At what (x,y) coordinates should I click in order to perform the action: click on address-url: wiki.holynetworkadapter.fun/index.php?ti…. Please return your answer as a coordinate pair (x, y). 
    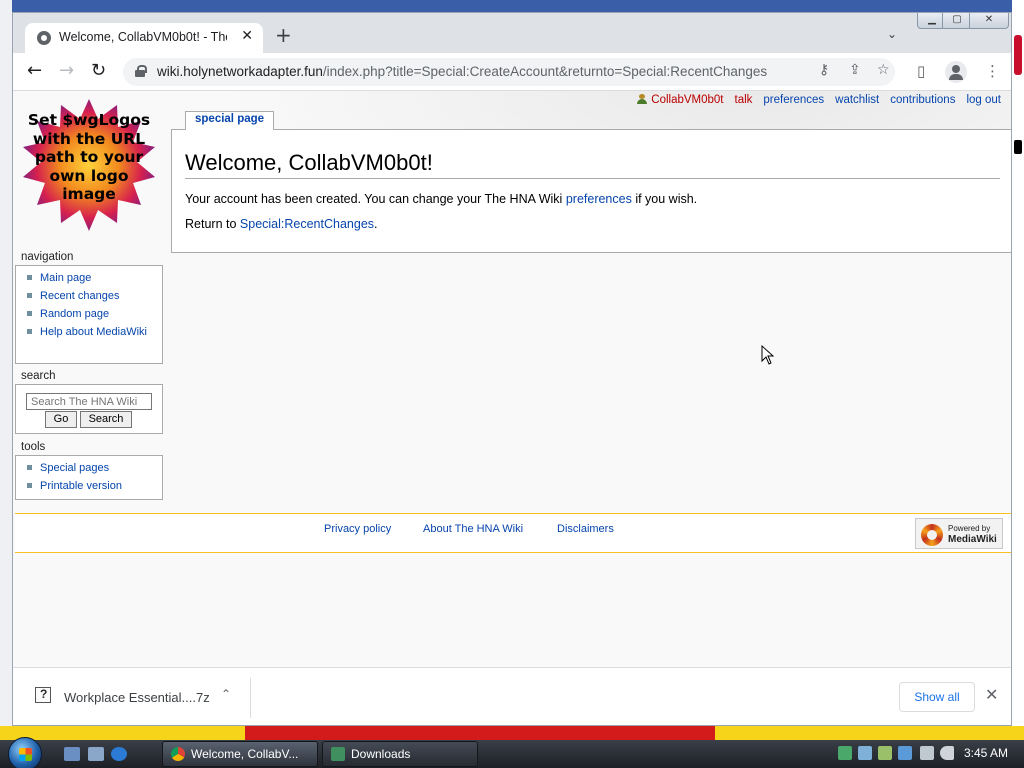
    Looking at the image, I should click on (462, 71).